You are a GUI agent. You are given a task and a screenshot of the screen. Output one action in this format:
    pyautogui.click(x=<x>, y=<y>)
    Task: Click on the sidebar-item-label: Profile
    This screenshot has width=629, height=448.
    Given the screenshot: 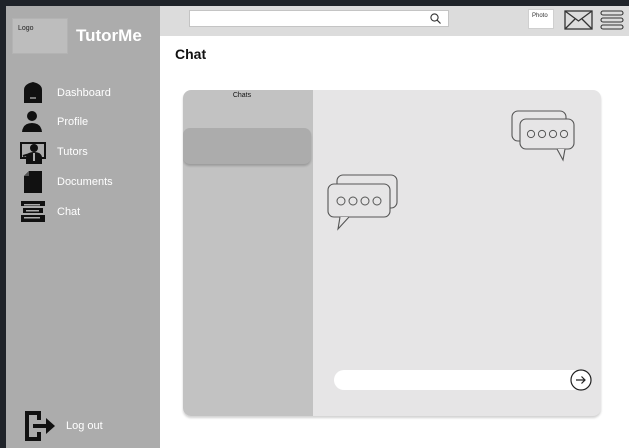 What is the action you would take?
    pyautogui.click(x=73, y=122)
    